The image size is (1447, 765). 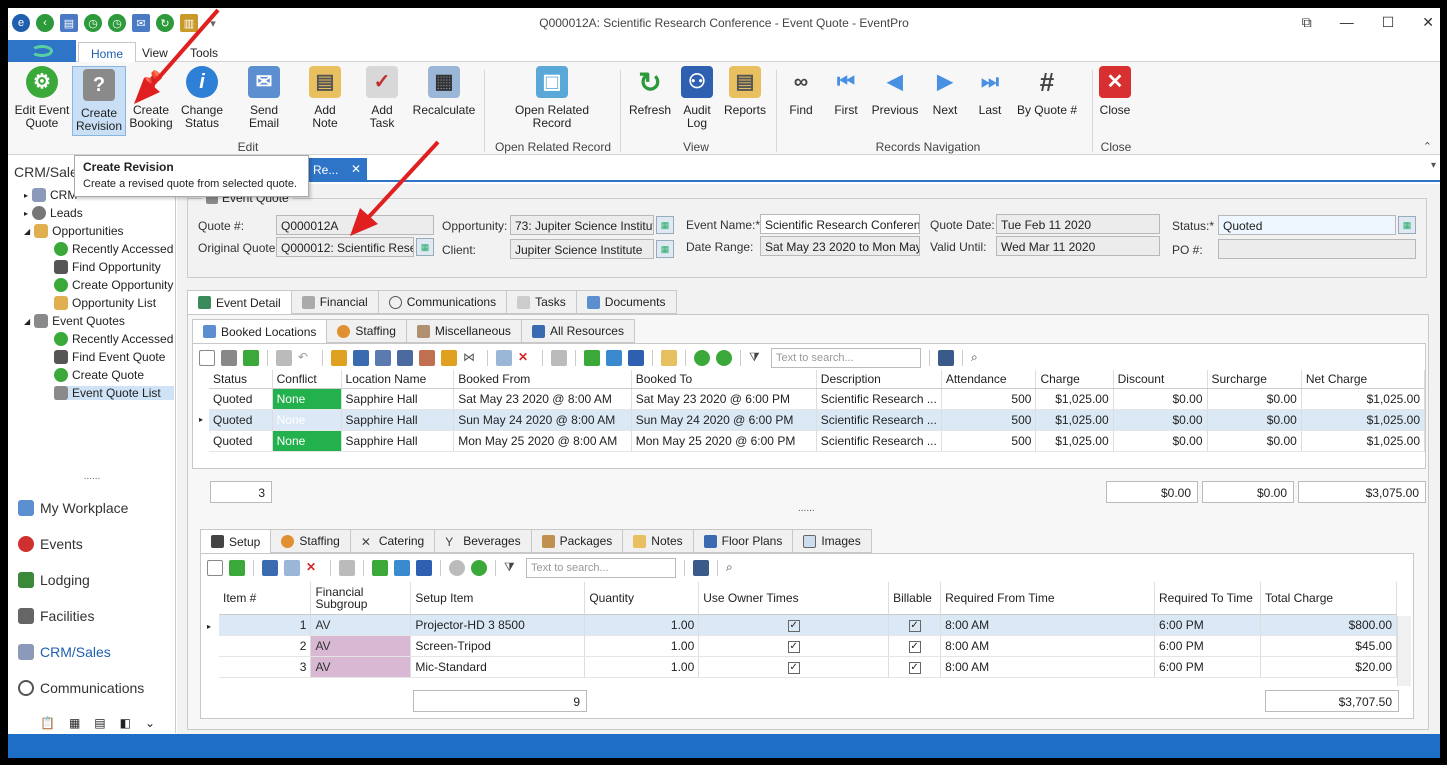 What do you see at coordinates (109, 357) in the screenshot?
I see `tree-item-find-event-quote: Find Event Quote` at bounding box center [109, 357].